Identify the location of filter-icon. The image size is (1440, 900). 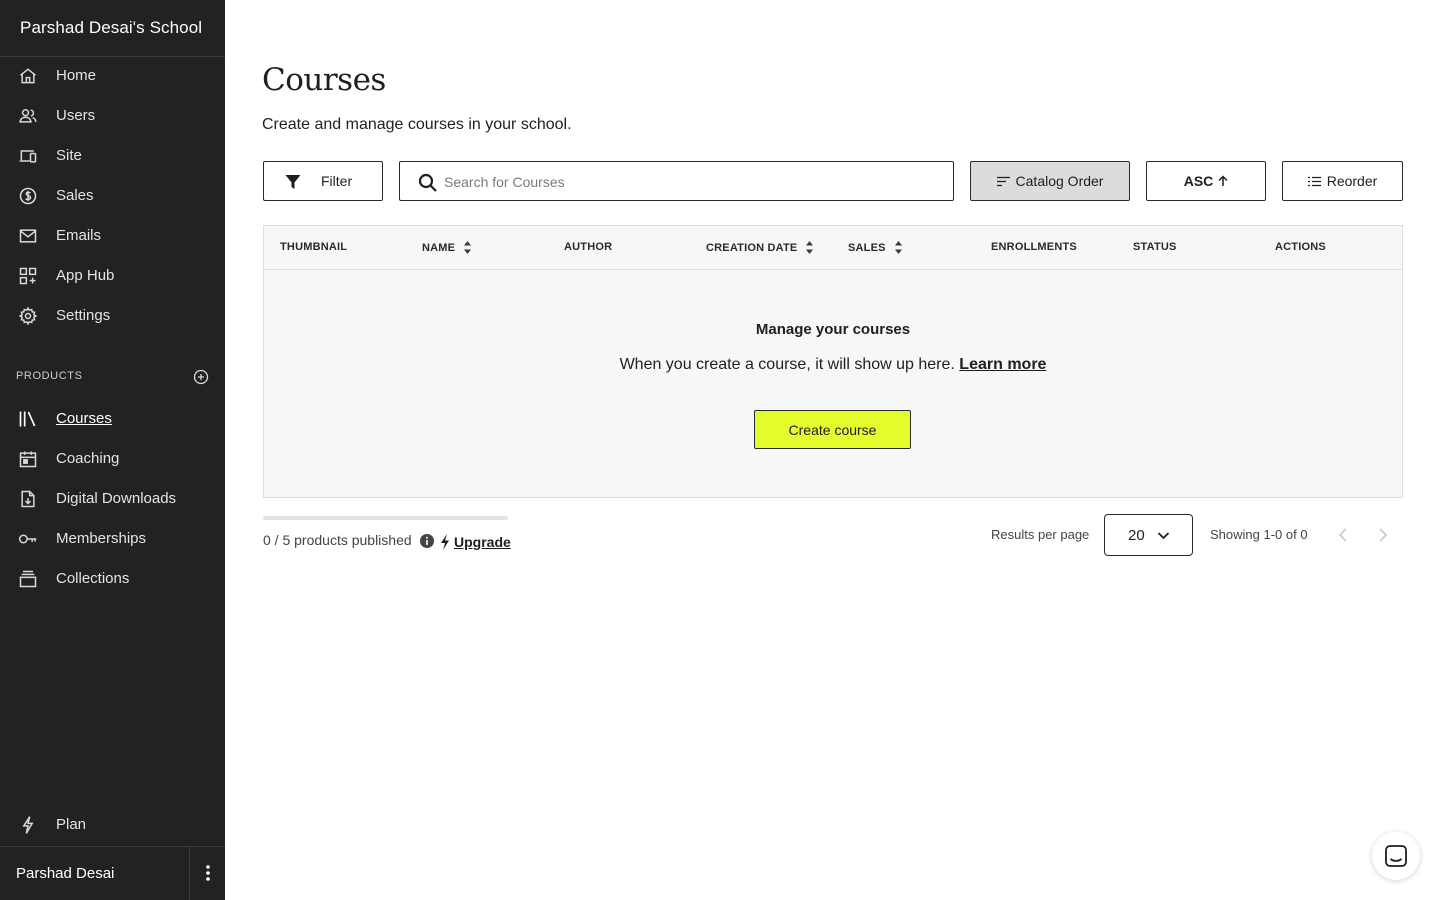
(293, 182).